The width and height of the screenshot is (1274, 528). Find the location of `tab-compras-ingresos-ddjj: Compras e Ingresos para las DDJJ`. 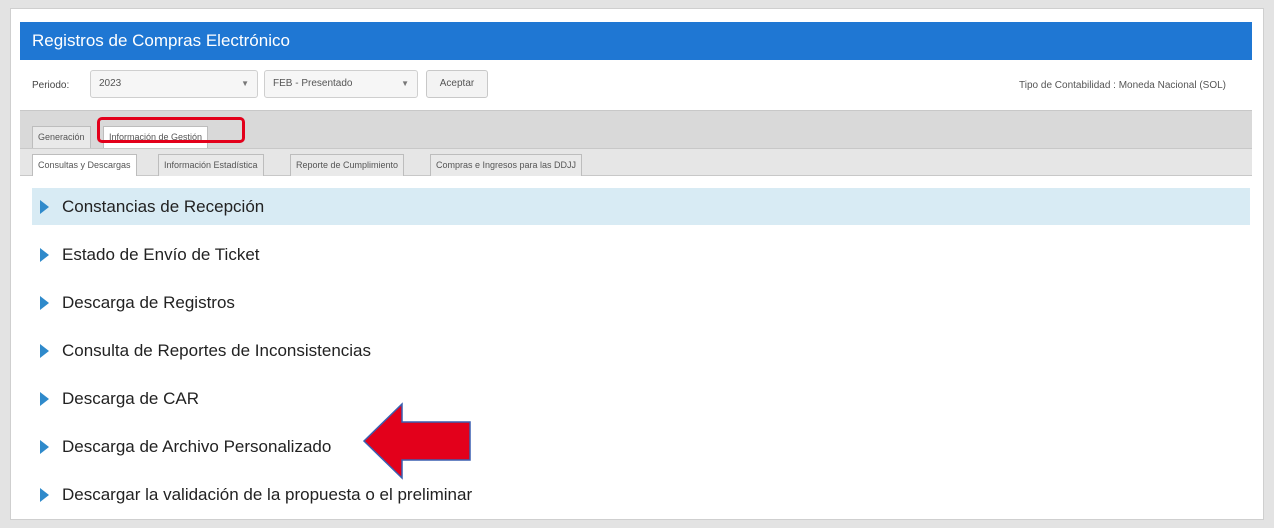

tab-compras-ingresos-ddjj: Compras e Ingresos para las DDJJ is located at coordinates (506, 165).